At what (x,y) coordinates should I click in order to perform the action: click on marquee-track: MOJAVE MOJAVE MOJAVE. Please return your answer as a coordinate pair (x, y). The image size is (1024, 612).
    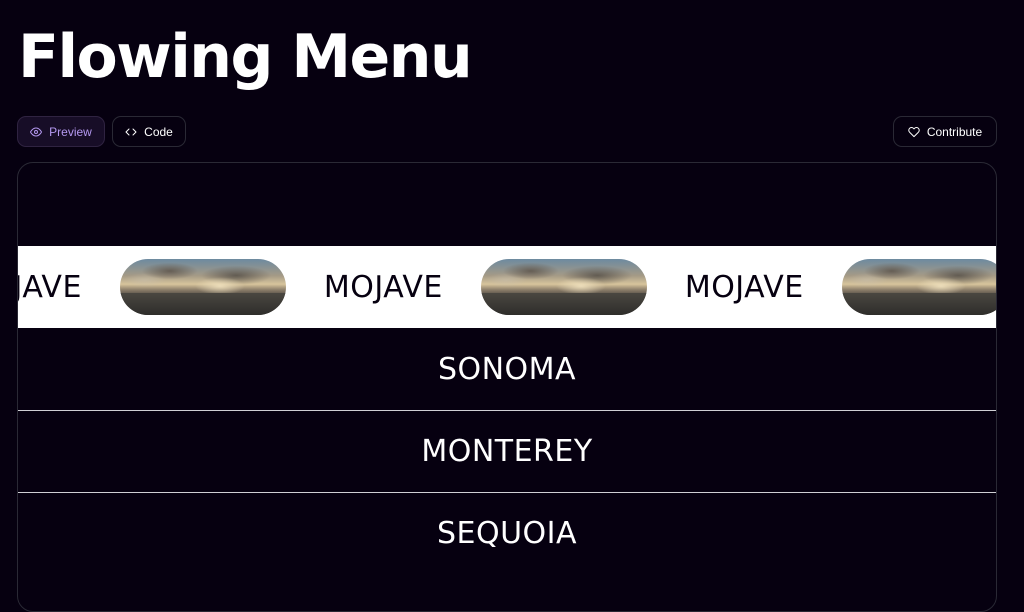
    Looking at the image, I should click on (507, 287).